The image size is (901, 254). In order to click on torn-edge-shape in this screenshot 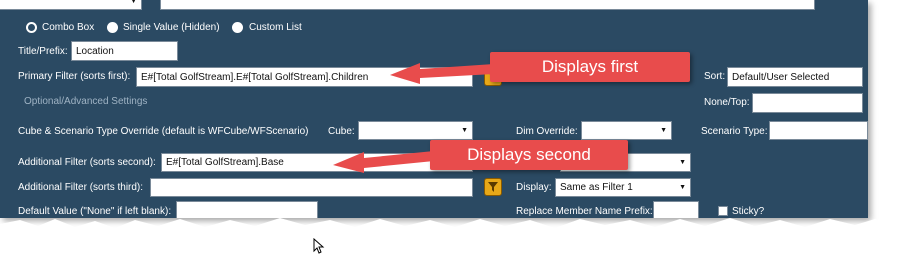, I will do `click(450, 236)`.